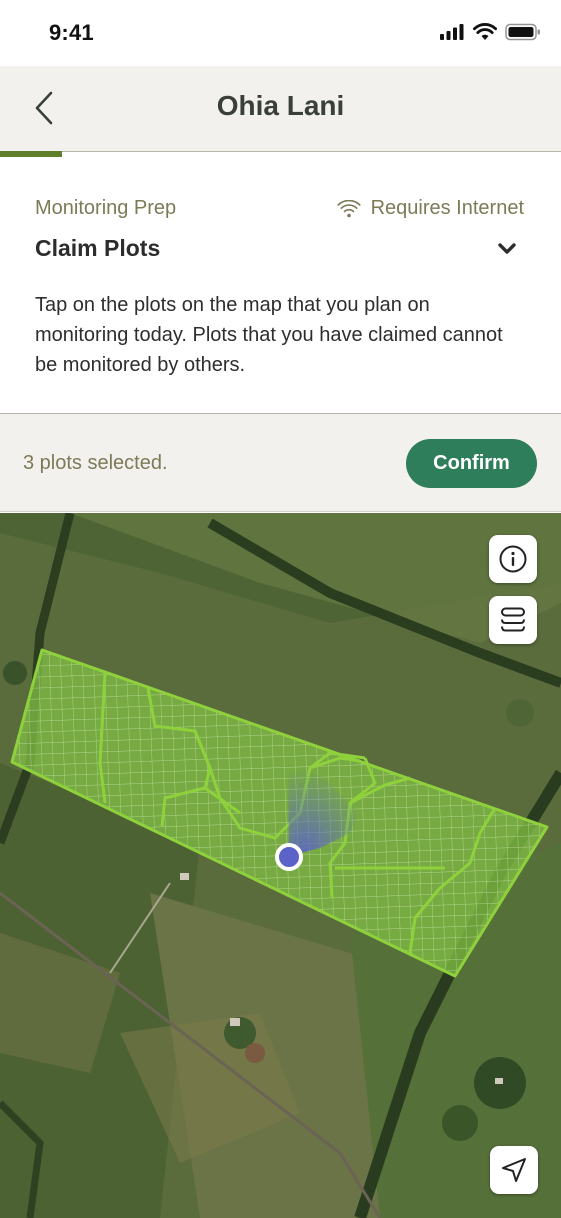 This screenshot has width=561, height=1218. Describe the element at coordinates (280, 105) in the screenshot. I see `page-title: Ohia Lani` at that location.